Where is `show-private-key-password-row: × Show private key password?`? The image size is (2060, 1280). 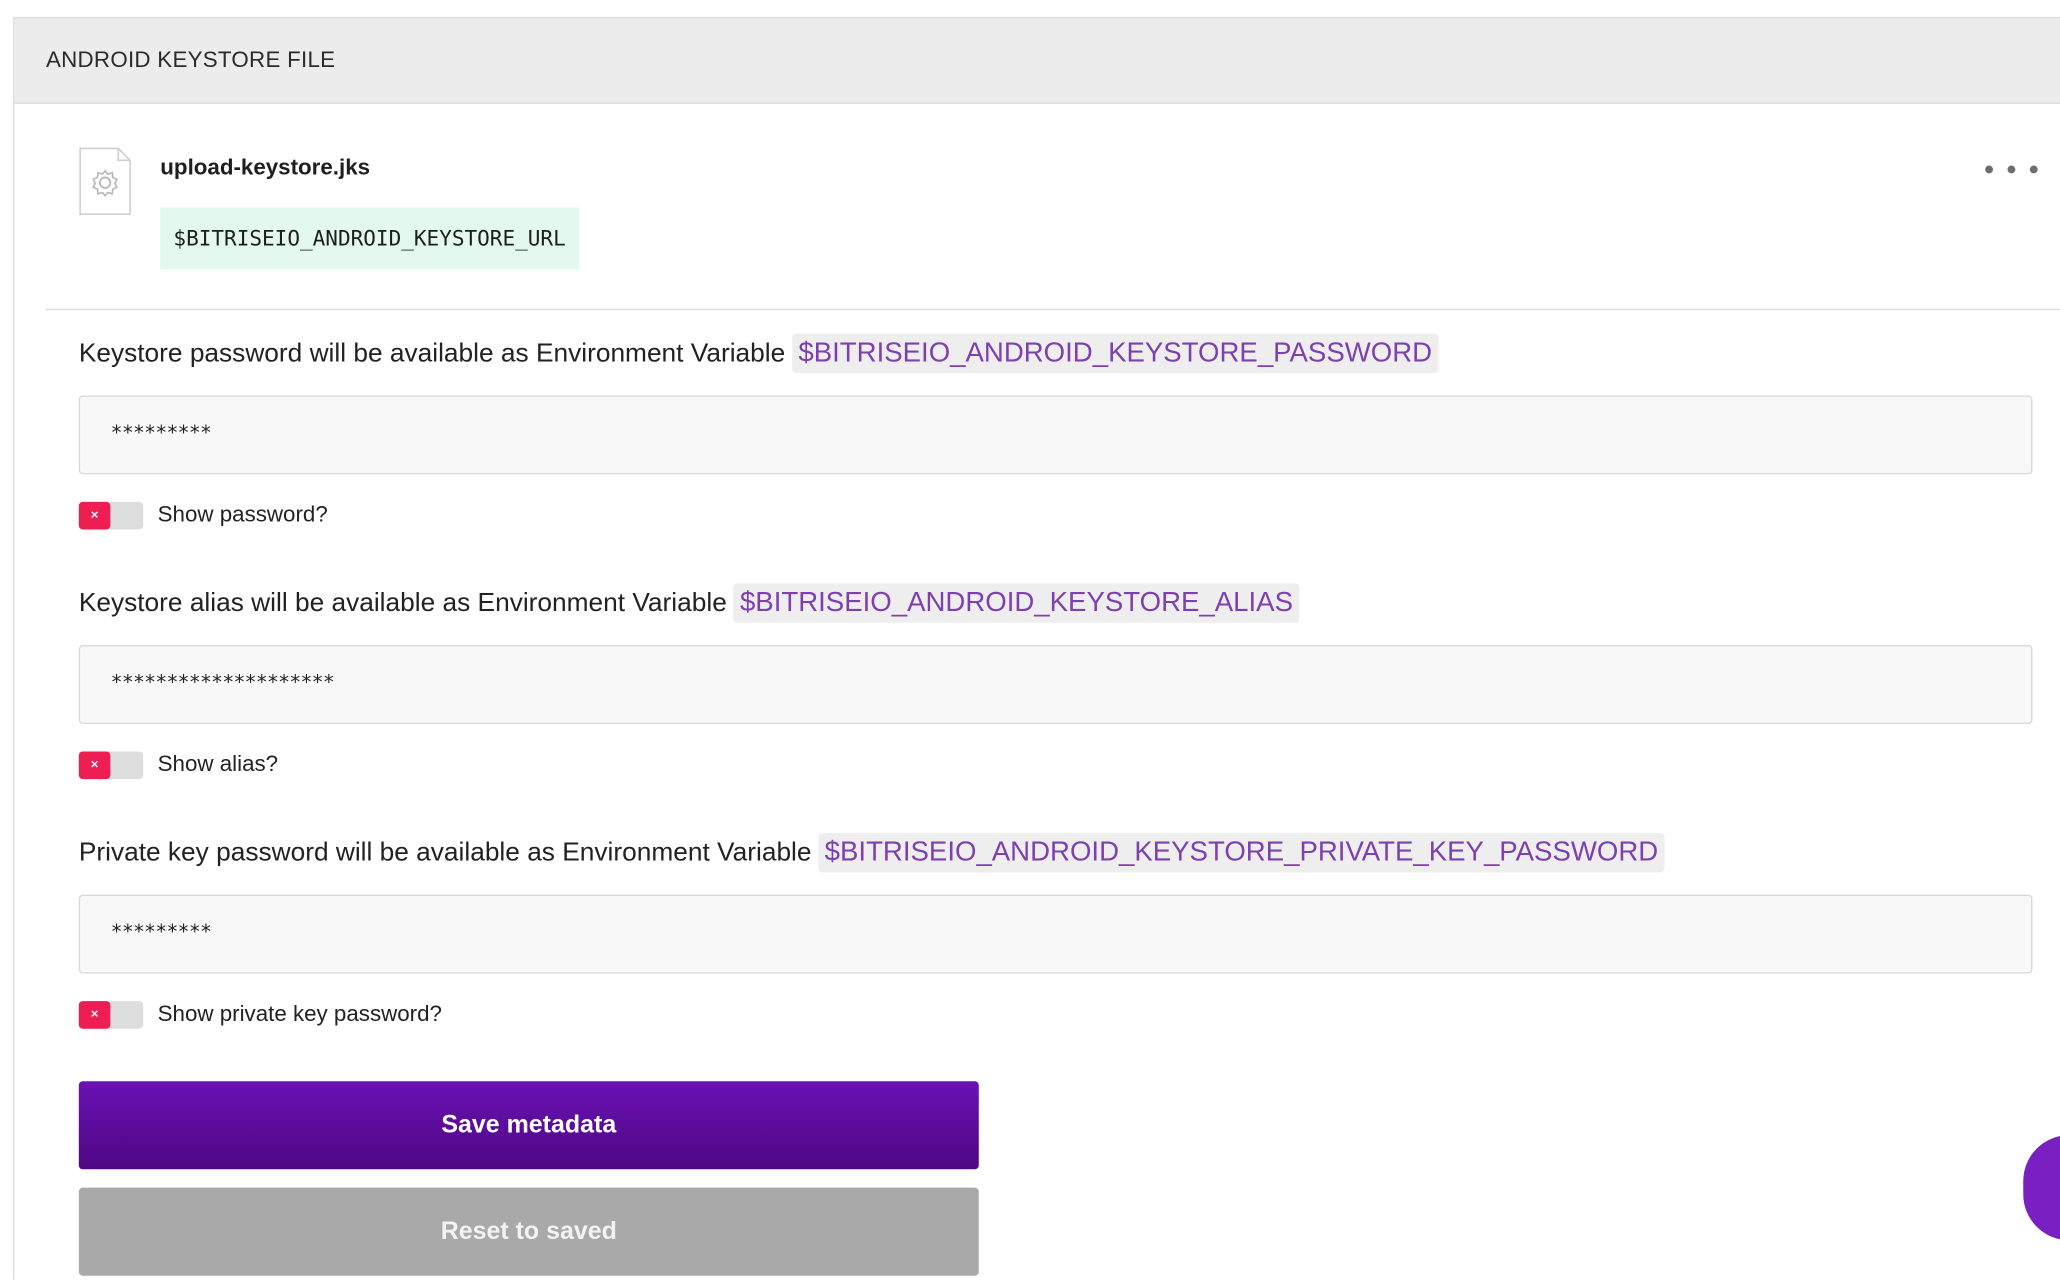 show-private-key-password-row: × Show private key password? is located at coordinates (1055, 1014).